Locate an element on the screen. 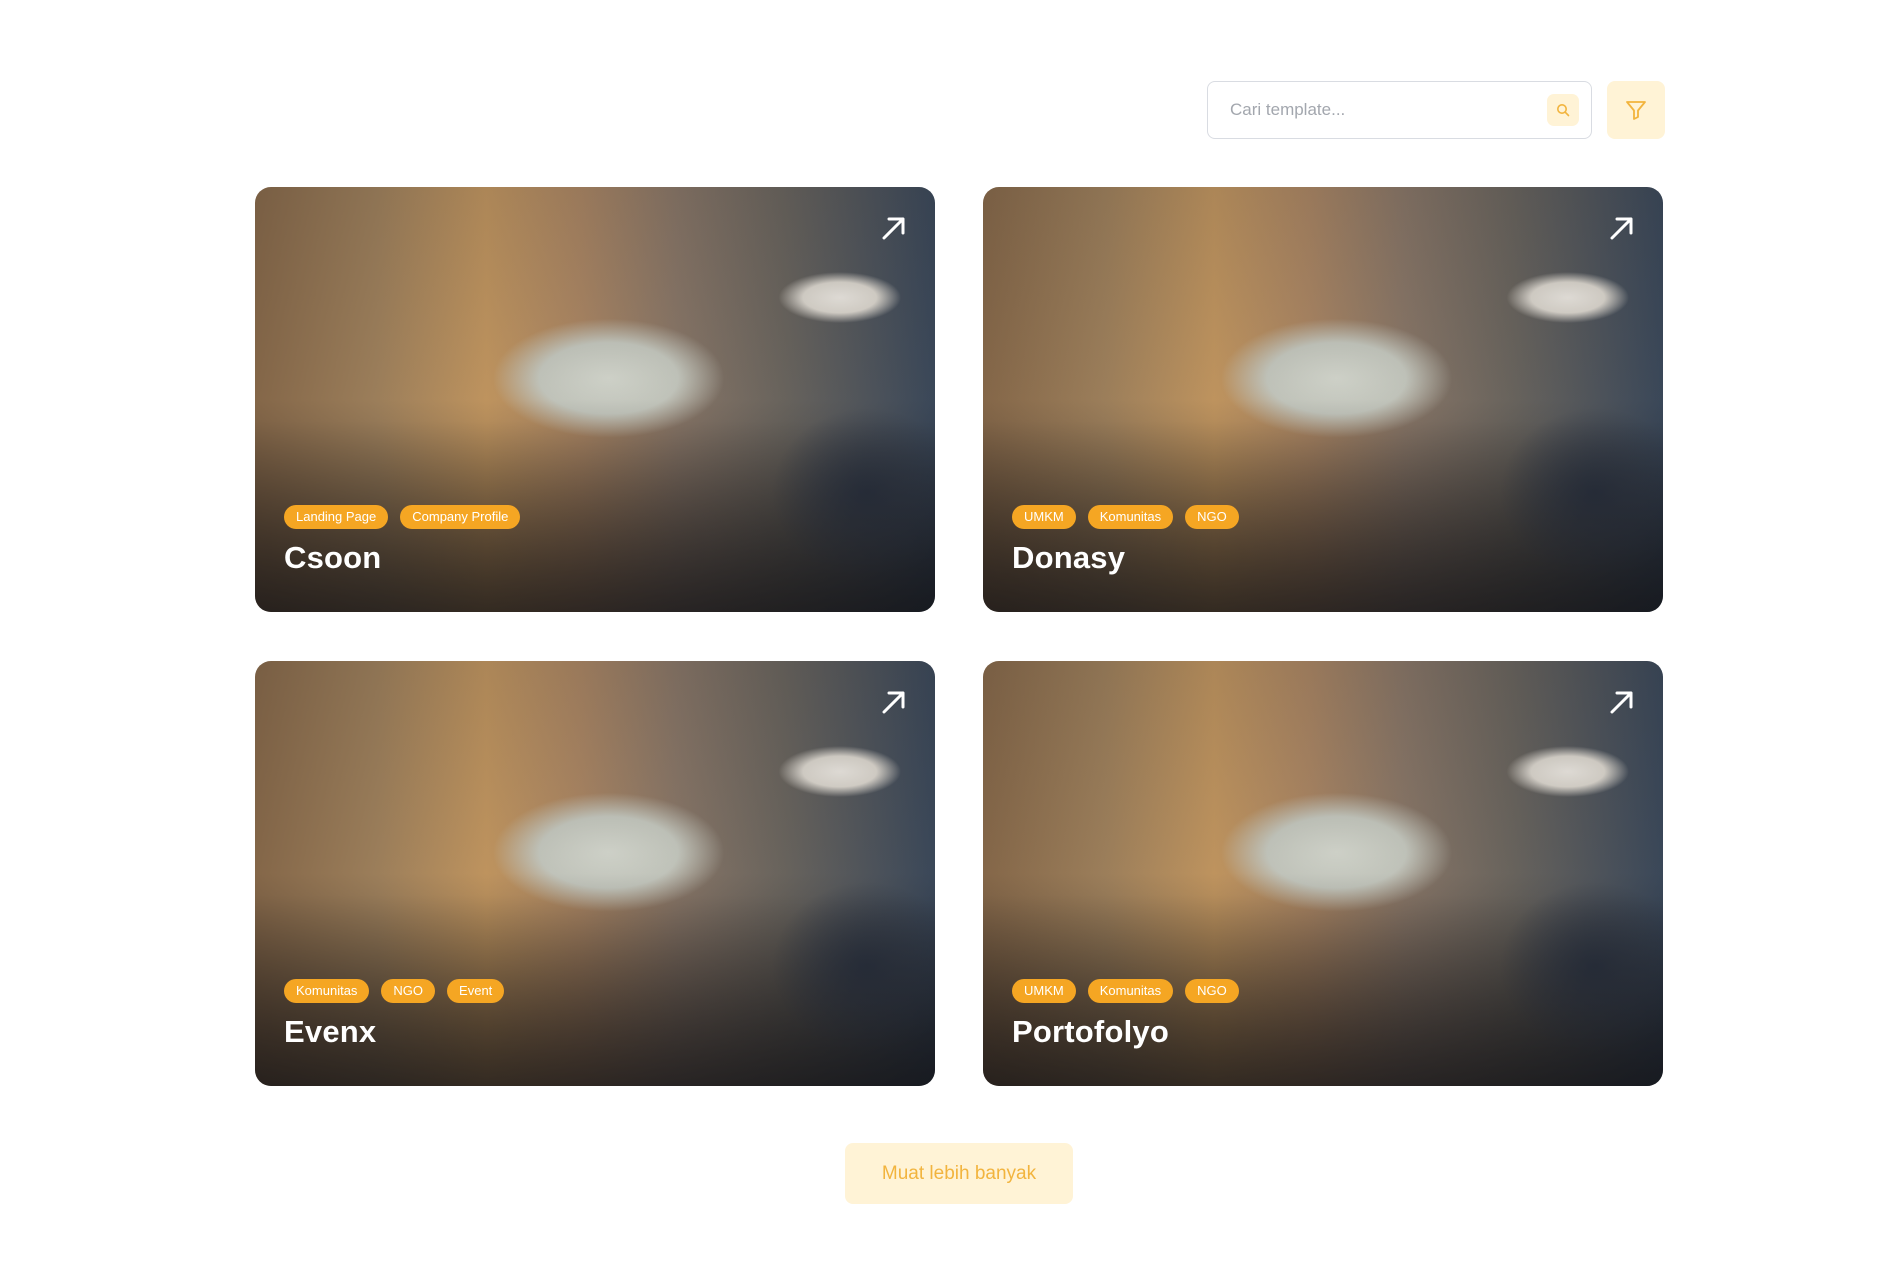 The image size is (1897, 1280). filter-button is located at coordinates (1636, 110).